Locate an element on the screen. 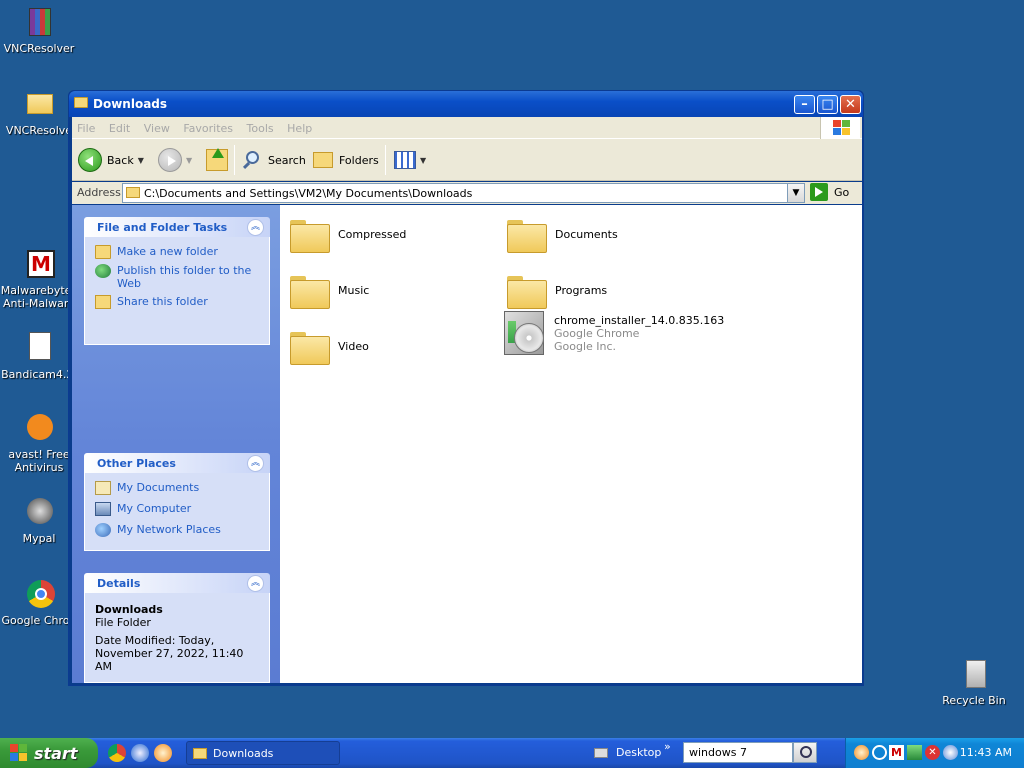  desktop-icon-mypal: Mypal is located at coordinates (39, 520).